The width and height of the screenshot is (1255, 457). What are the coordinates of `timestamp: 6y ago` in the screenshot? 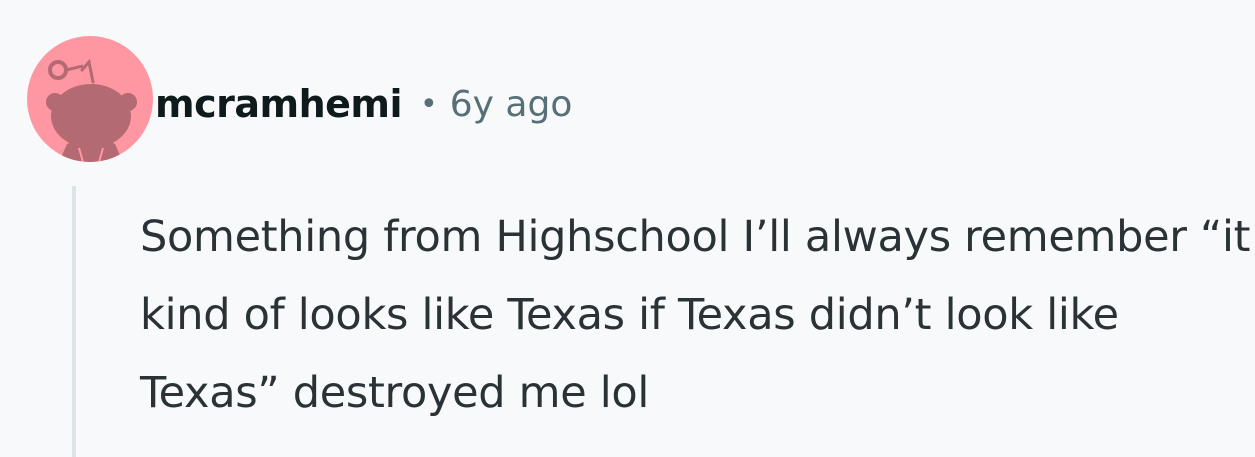 It's located at (511, 104).